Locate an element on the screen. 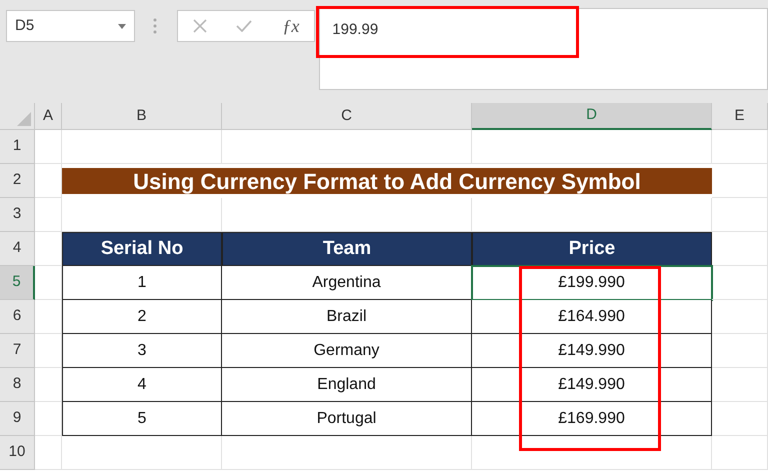 Image resolution: width=768 pixels, height=473 pixels. table-cell: 1 is located at coordinates (142, 283).